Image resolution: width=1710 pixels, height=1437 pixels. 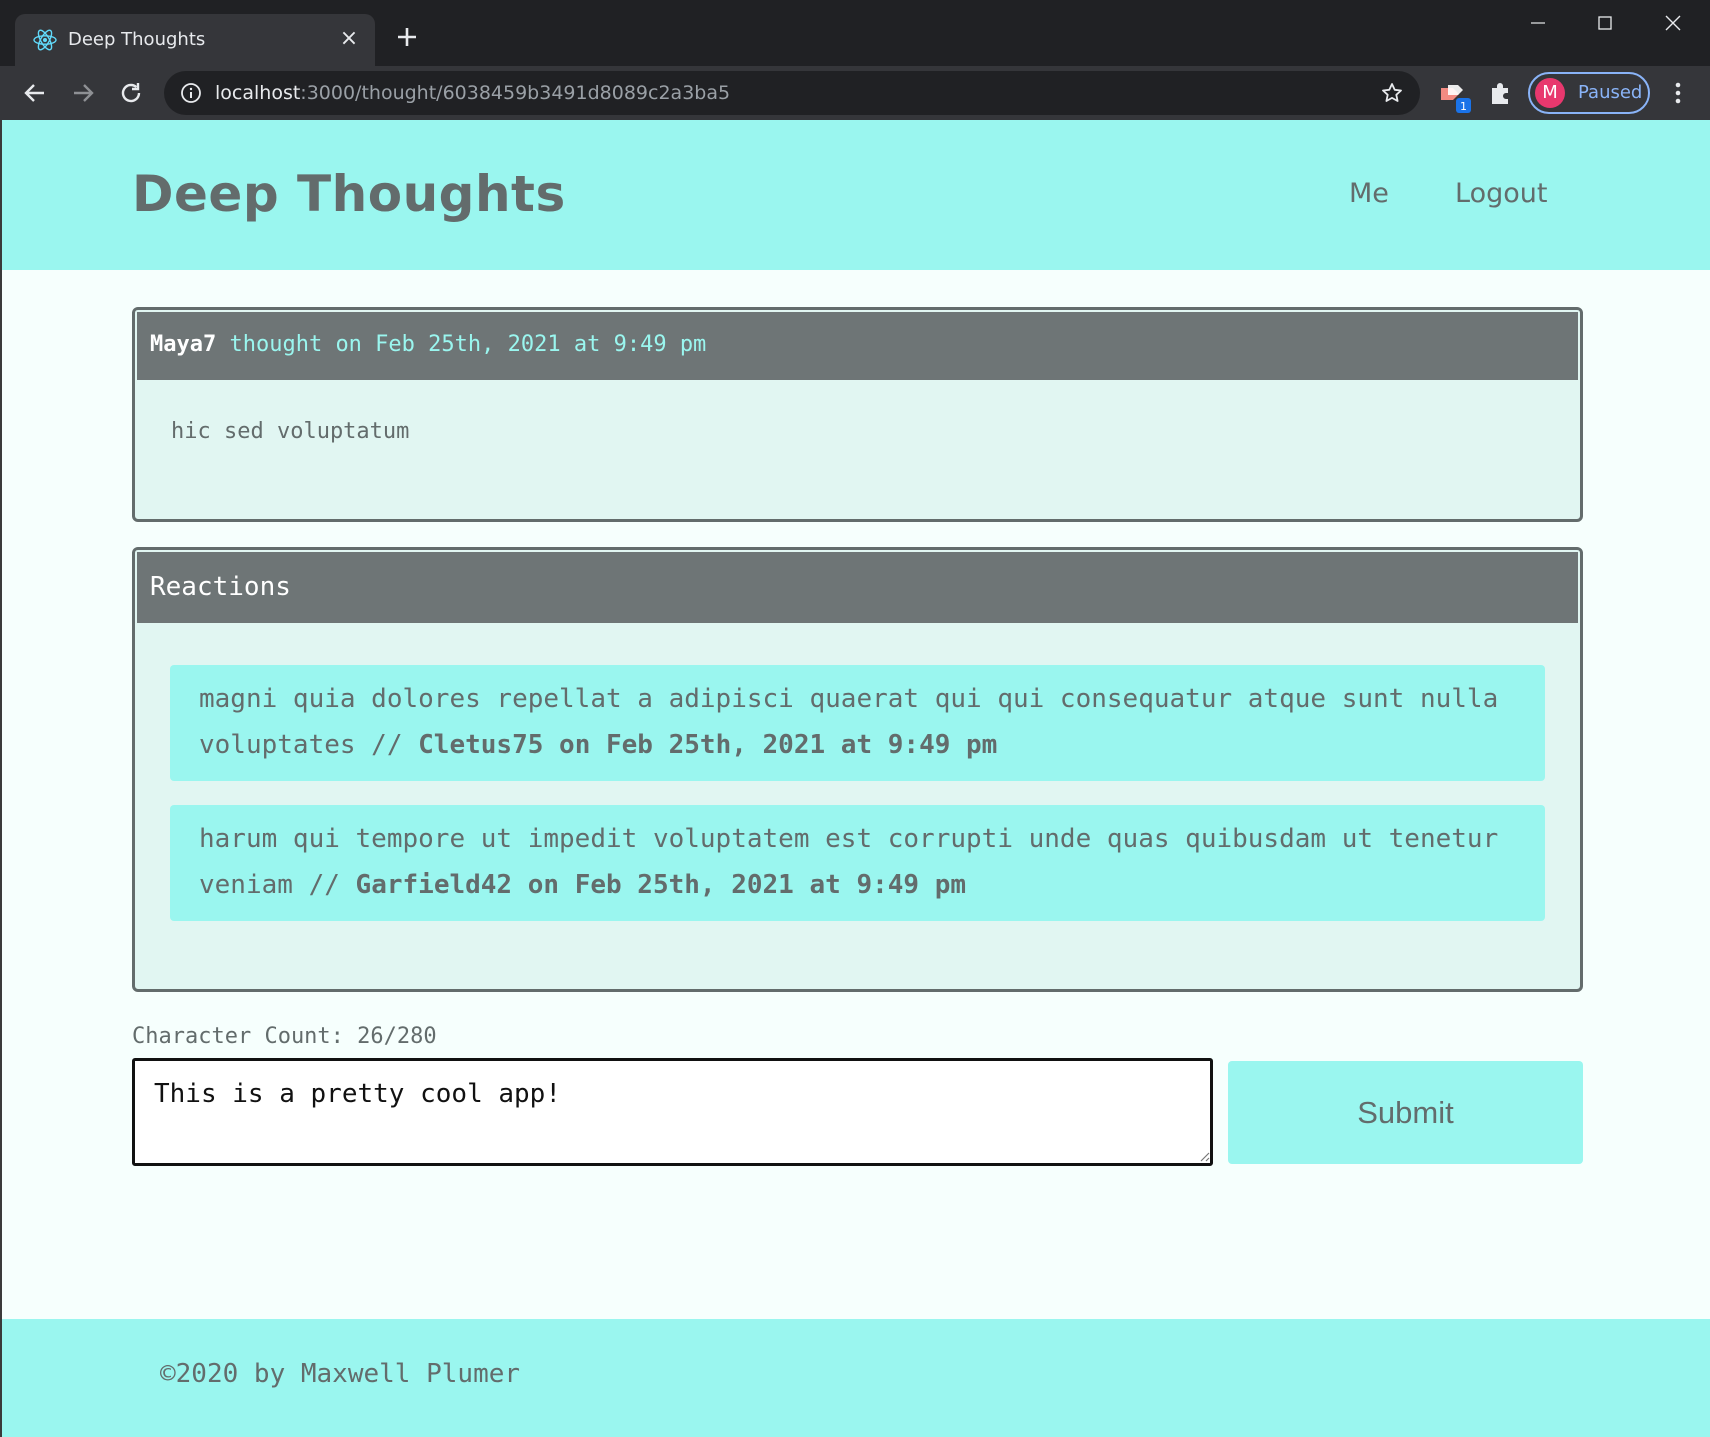 What do you see at coordinates (191, 93) in the screenshot?
I see `site-info-icon` at bounding box center [191, 93].